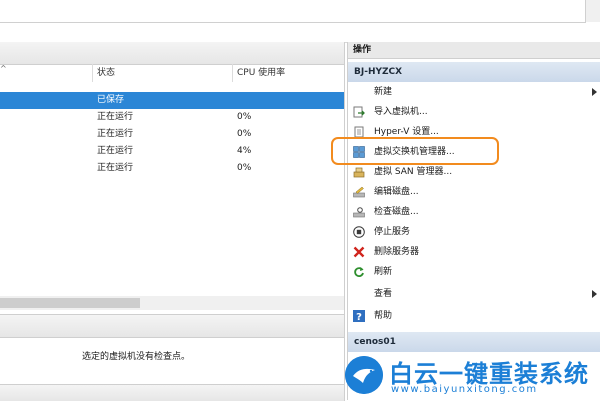 The image size is (600, 401). Describe the element at coordinates (359, 192) in the screenshot. I see `edit-disk-icon` at that location.